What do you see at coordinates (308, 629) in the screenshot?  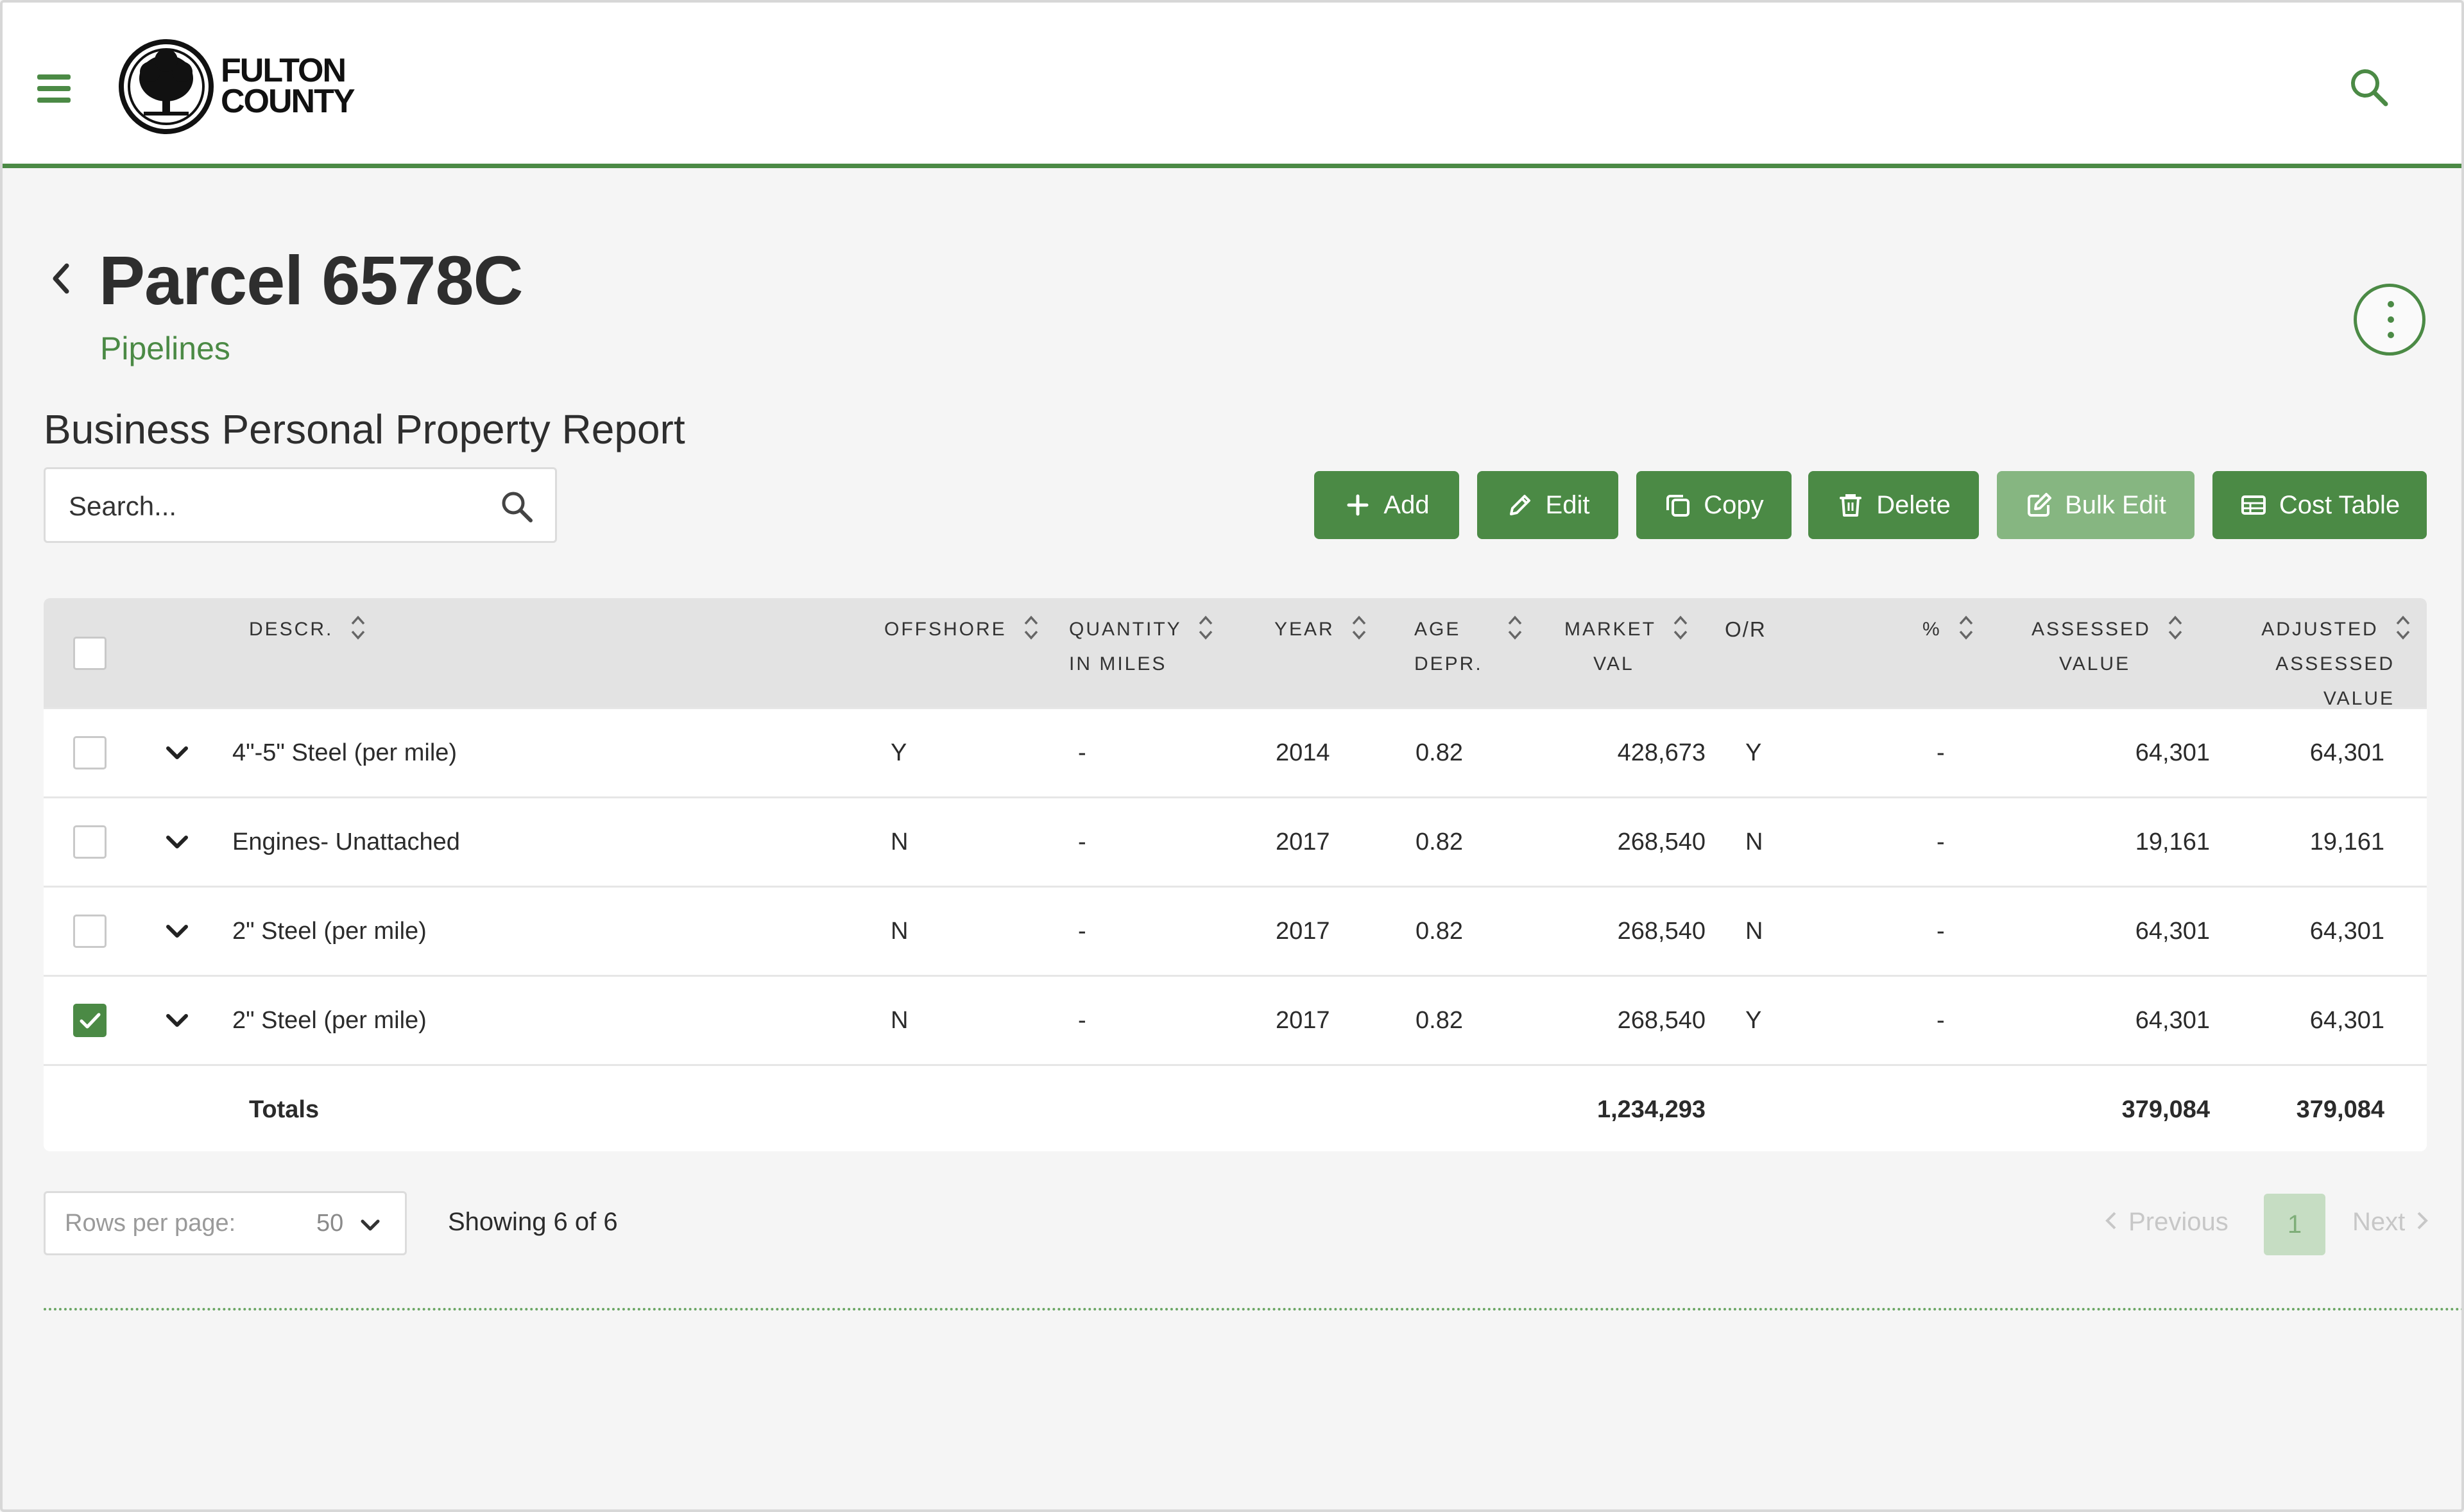 I see `column-header-descr: DESCR.` at bounding box center [308, 629].